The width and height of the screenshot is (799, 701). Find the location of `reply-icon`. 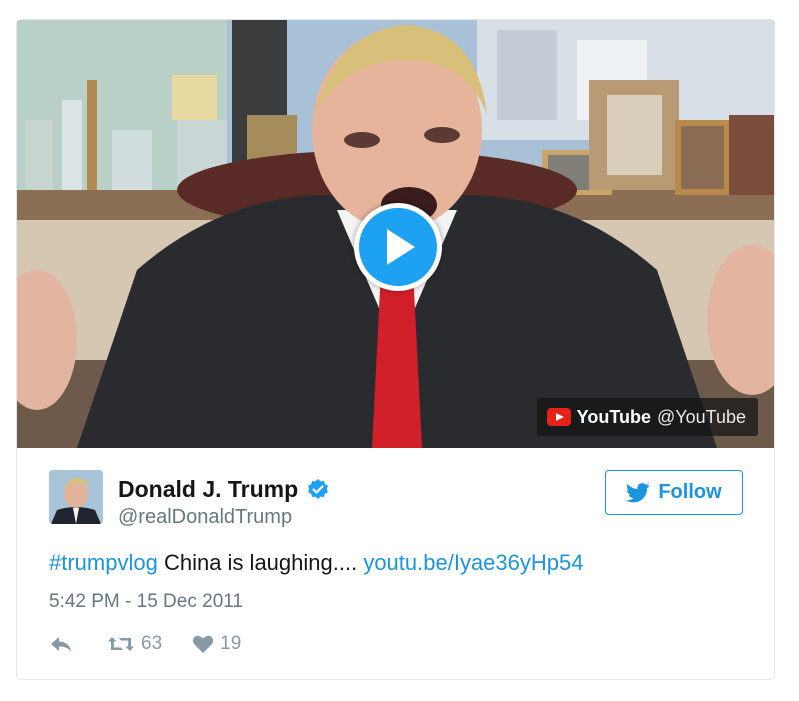

reply-icon is located at coordinates (61, 644).